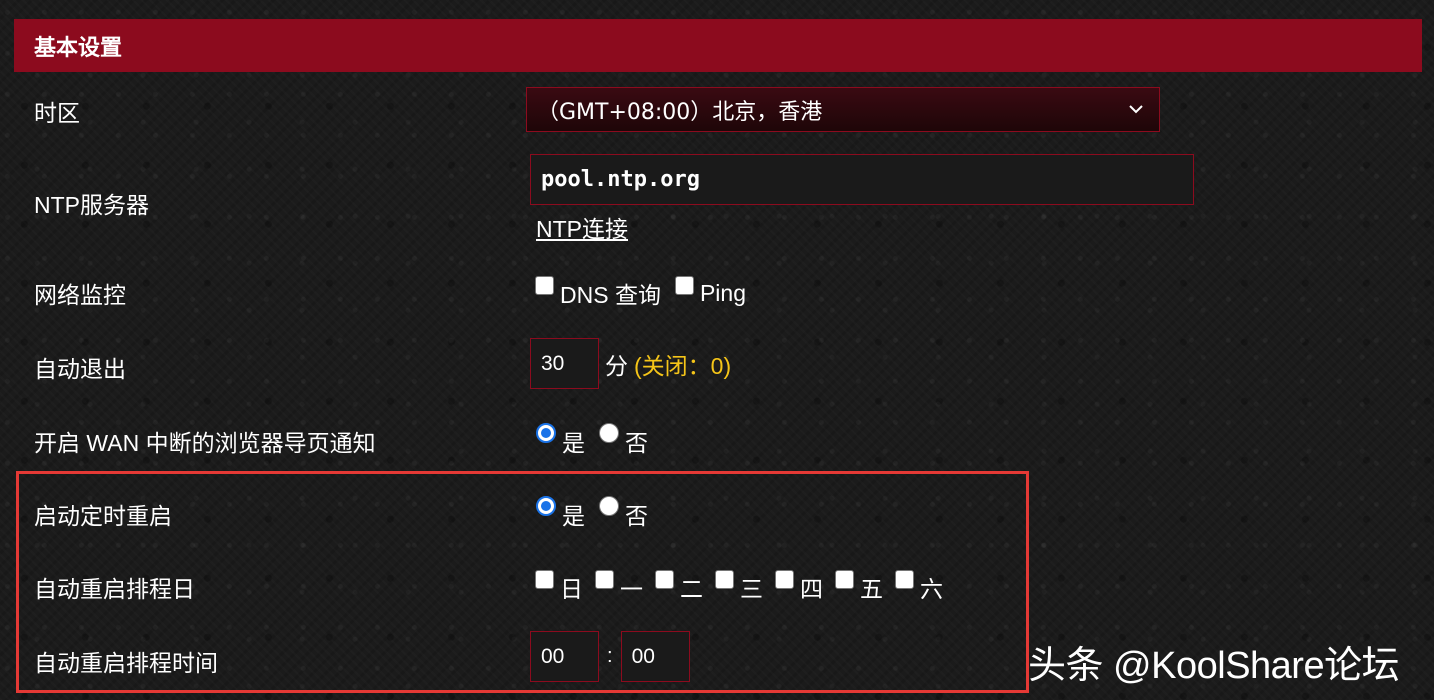 This screenshot has width=1434, height=700. What do you see at coordinates (718, 45) in the screenshot?
I see `section-header: 基本设置` at bounding box center [718, 45].